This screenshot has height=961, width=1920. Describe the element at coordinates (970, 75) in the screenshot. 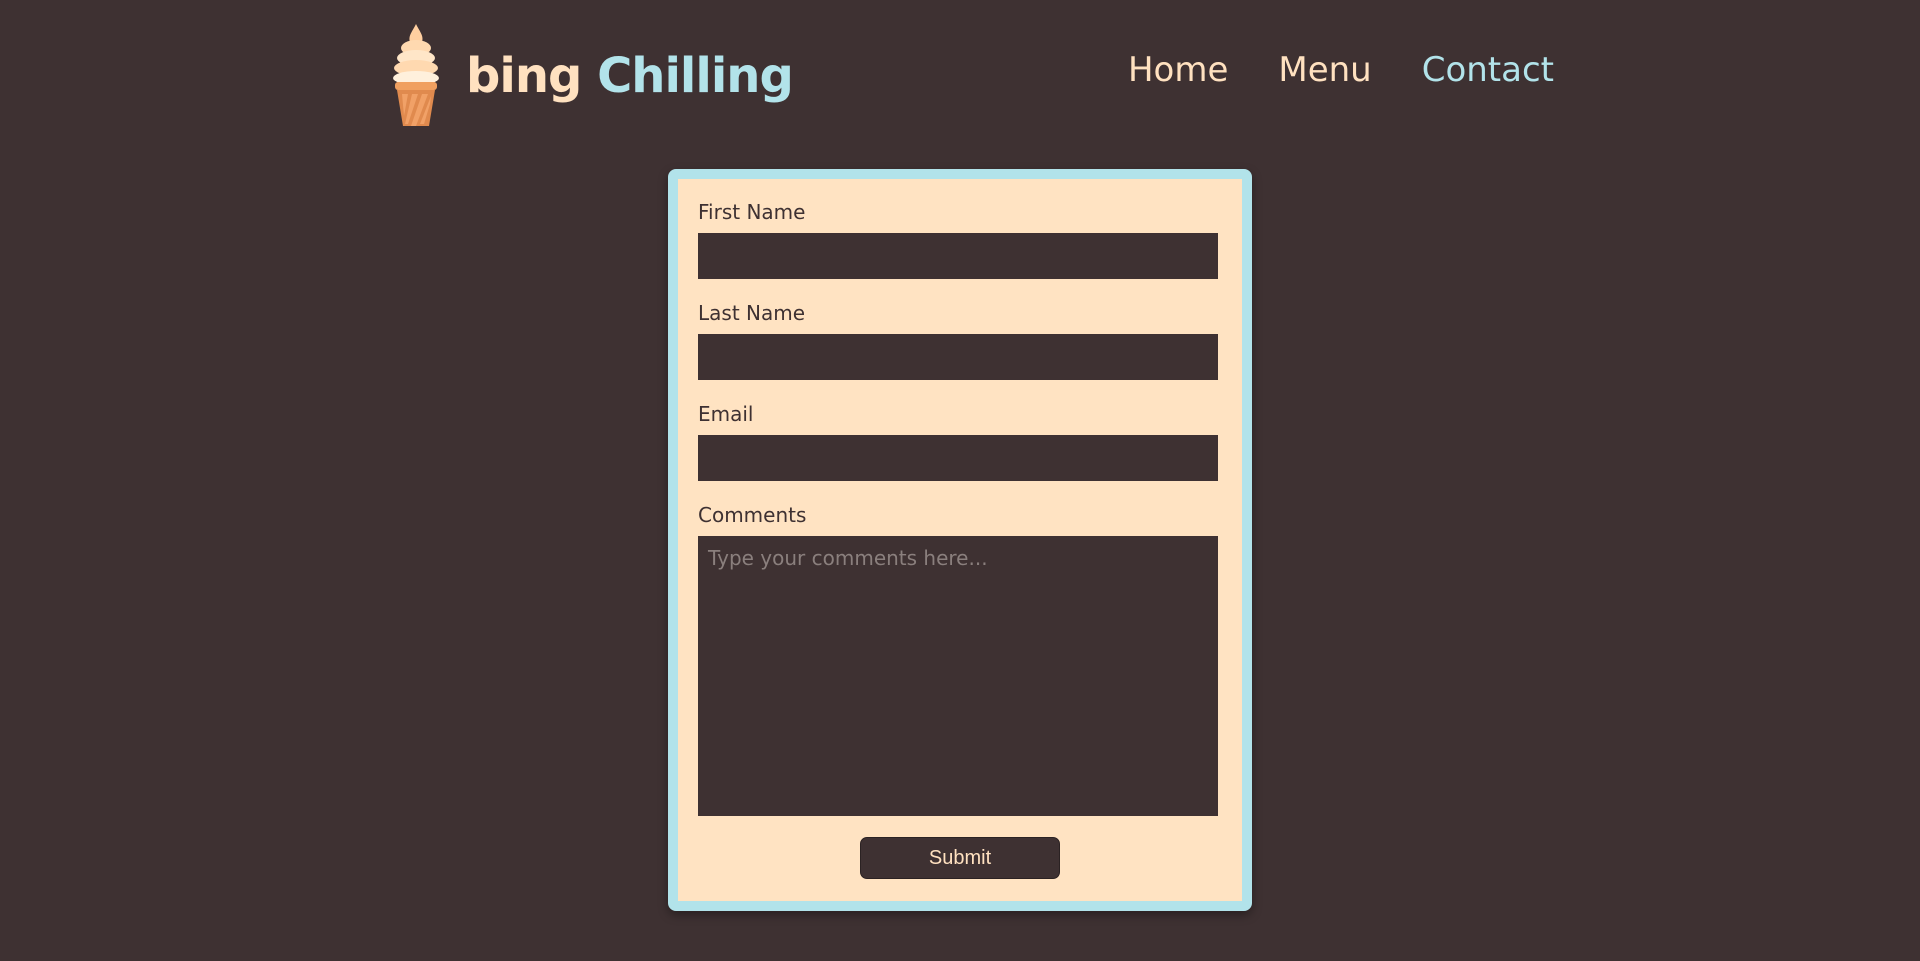

I see `site-header: bing Chilling Home Menu Contact` at that location.